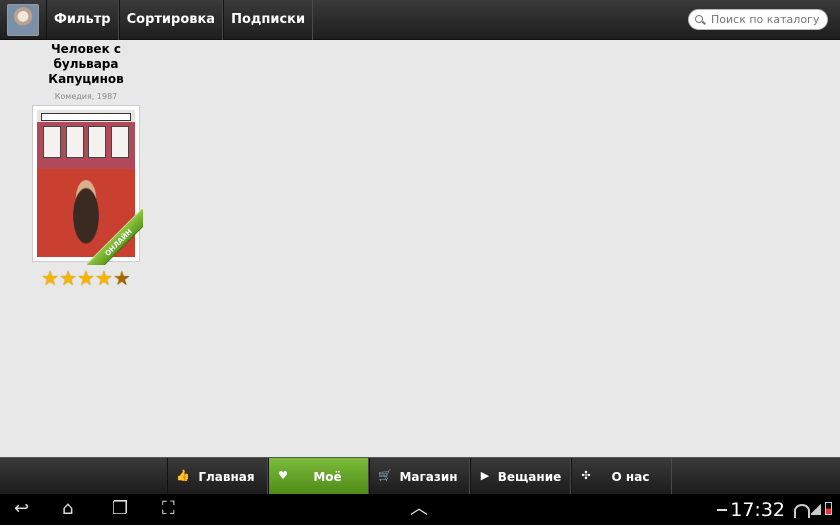 This screenshot has height=525, width=840. I want to click on nav-store: 🛒 Магазин, so click(419, 476).